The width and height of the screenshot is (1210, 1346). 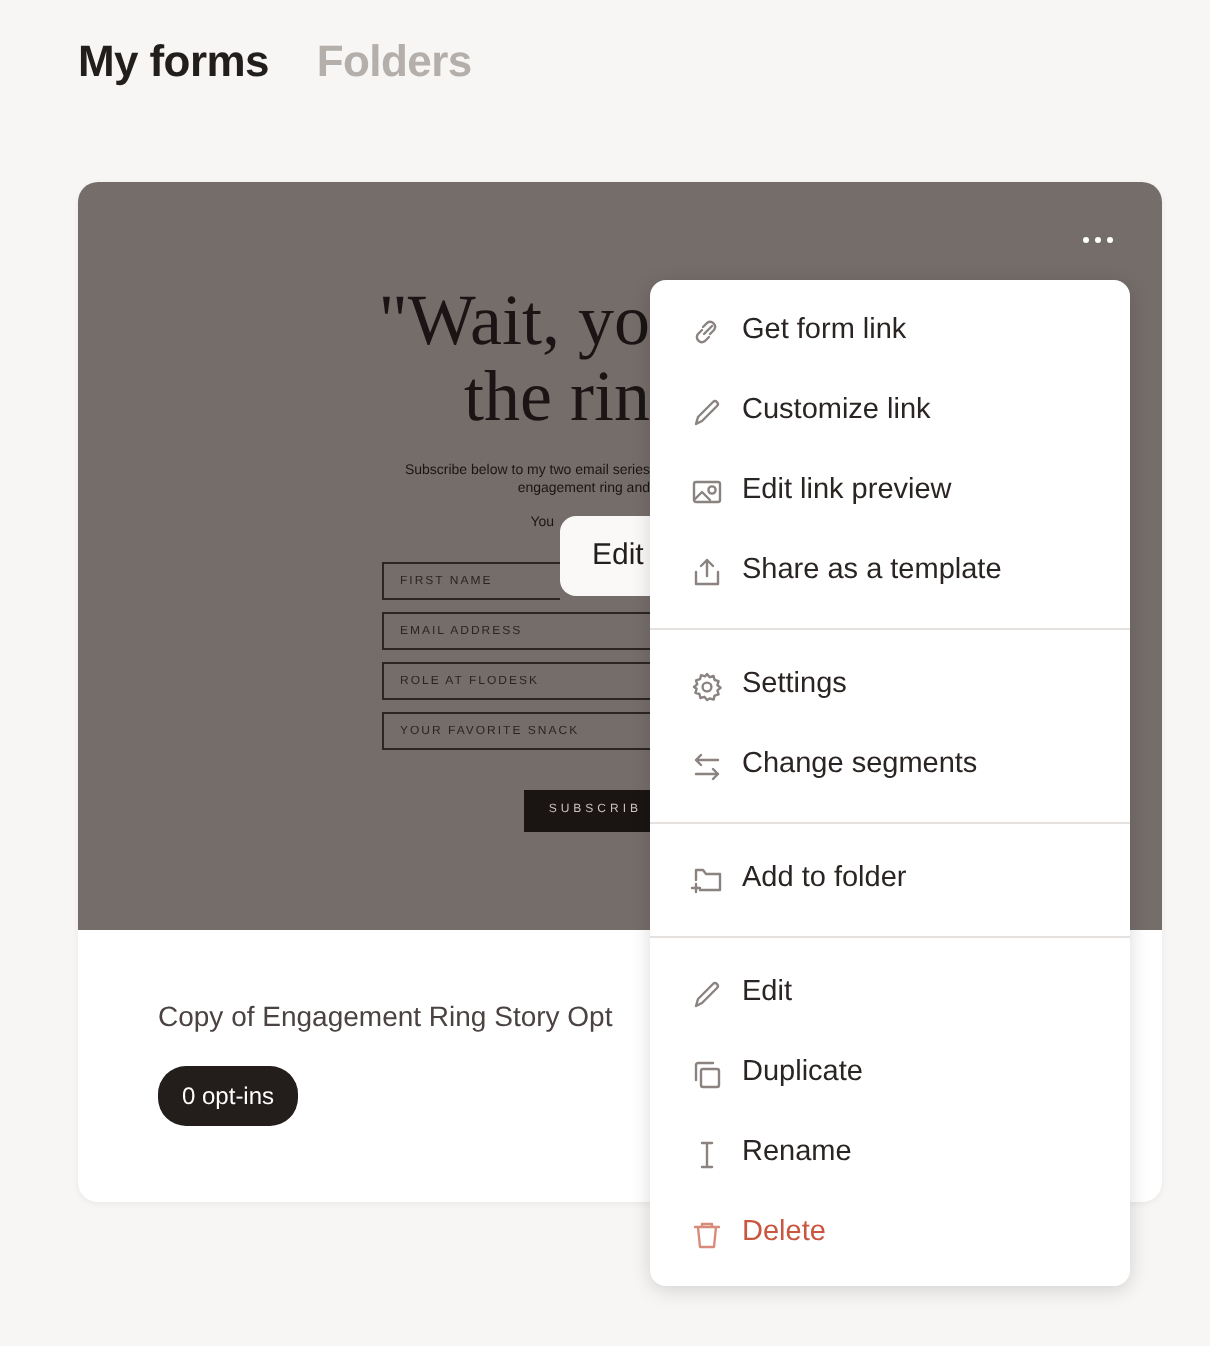 I want to click on menu-item: Get form link, so click(x=890, y=332).